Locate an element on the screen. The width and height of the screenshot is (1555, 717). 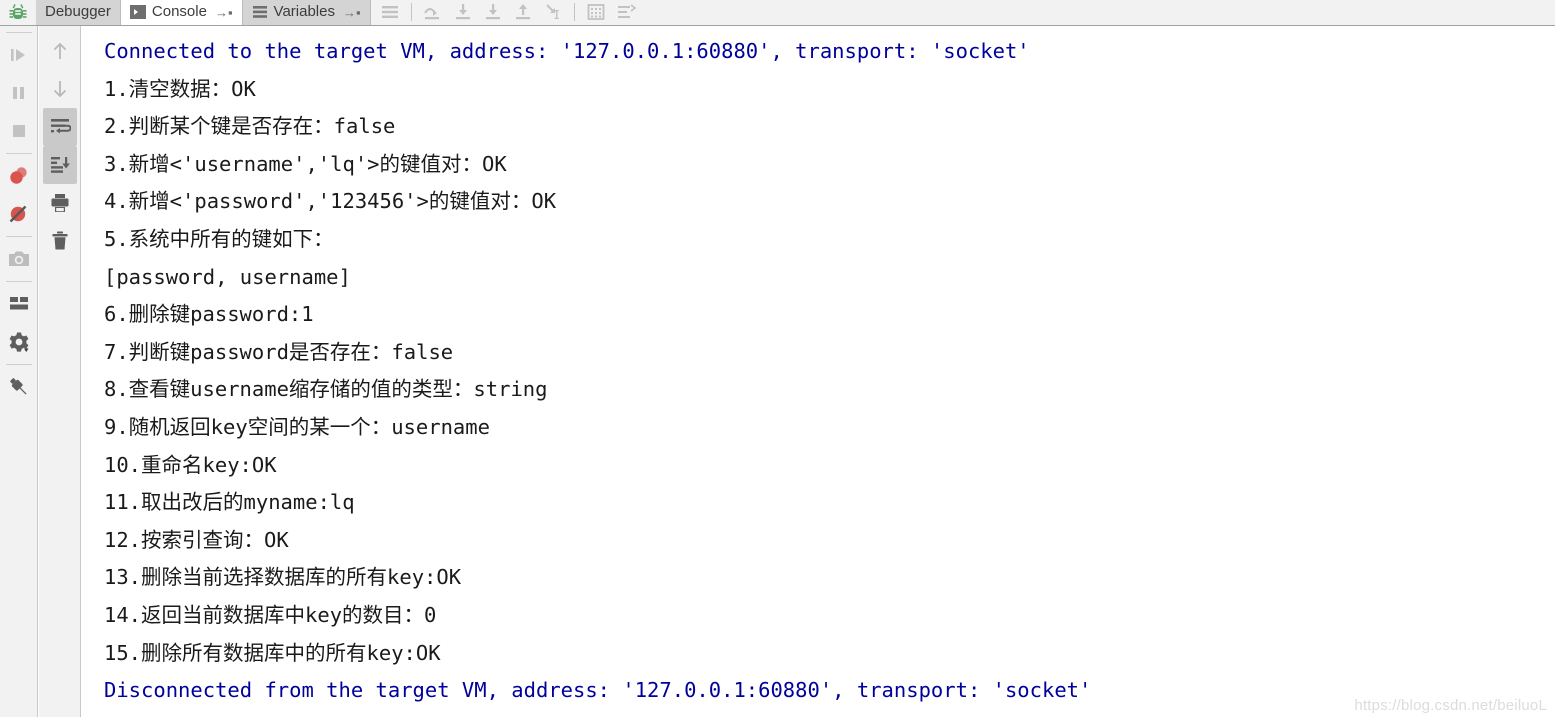
console-line: 13.删除当前选择数据库的所有key:OK is located at coordinates (283, 577).